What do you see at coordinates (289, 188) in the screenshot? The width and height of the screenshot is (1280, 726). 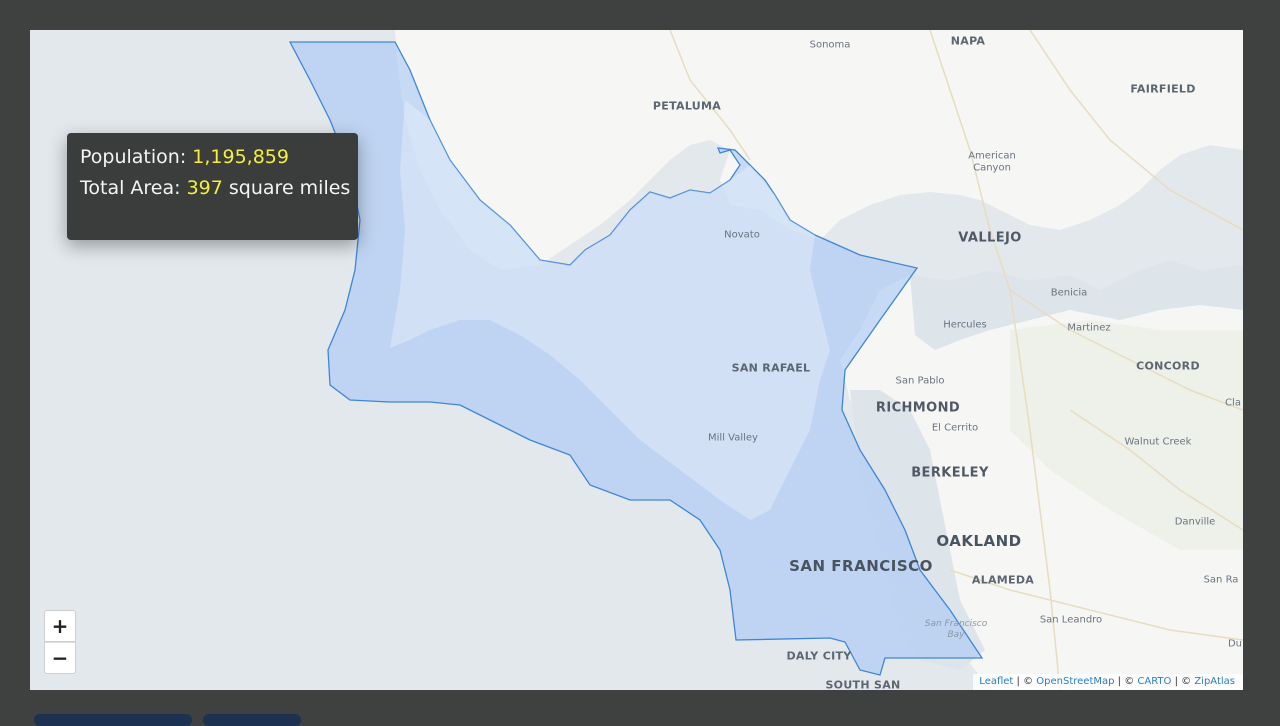 I see `area-unit: square miles` at bounding box center [289, 188].